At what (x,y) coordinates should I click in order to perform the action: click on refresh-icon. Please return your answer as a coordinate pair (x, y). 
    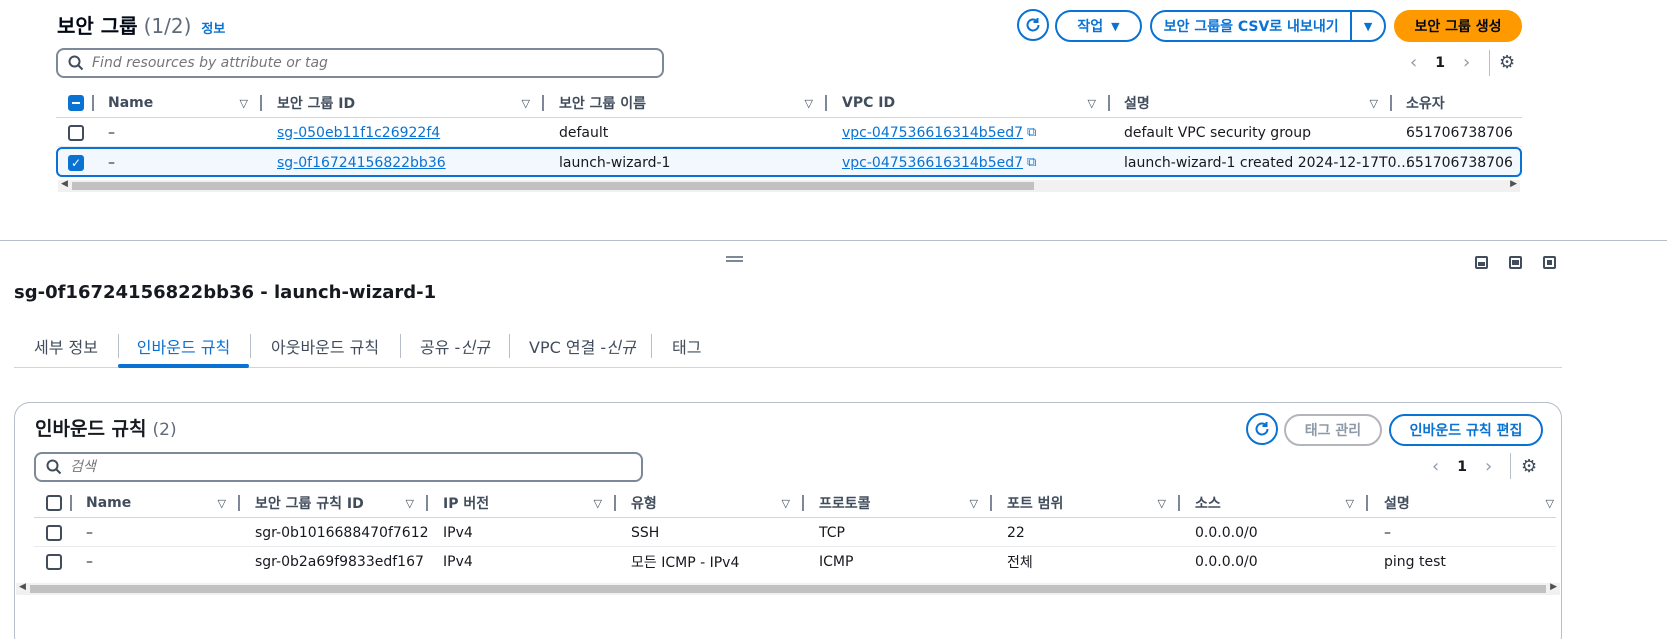
    Looking at the image, I should click on (1262, 429).